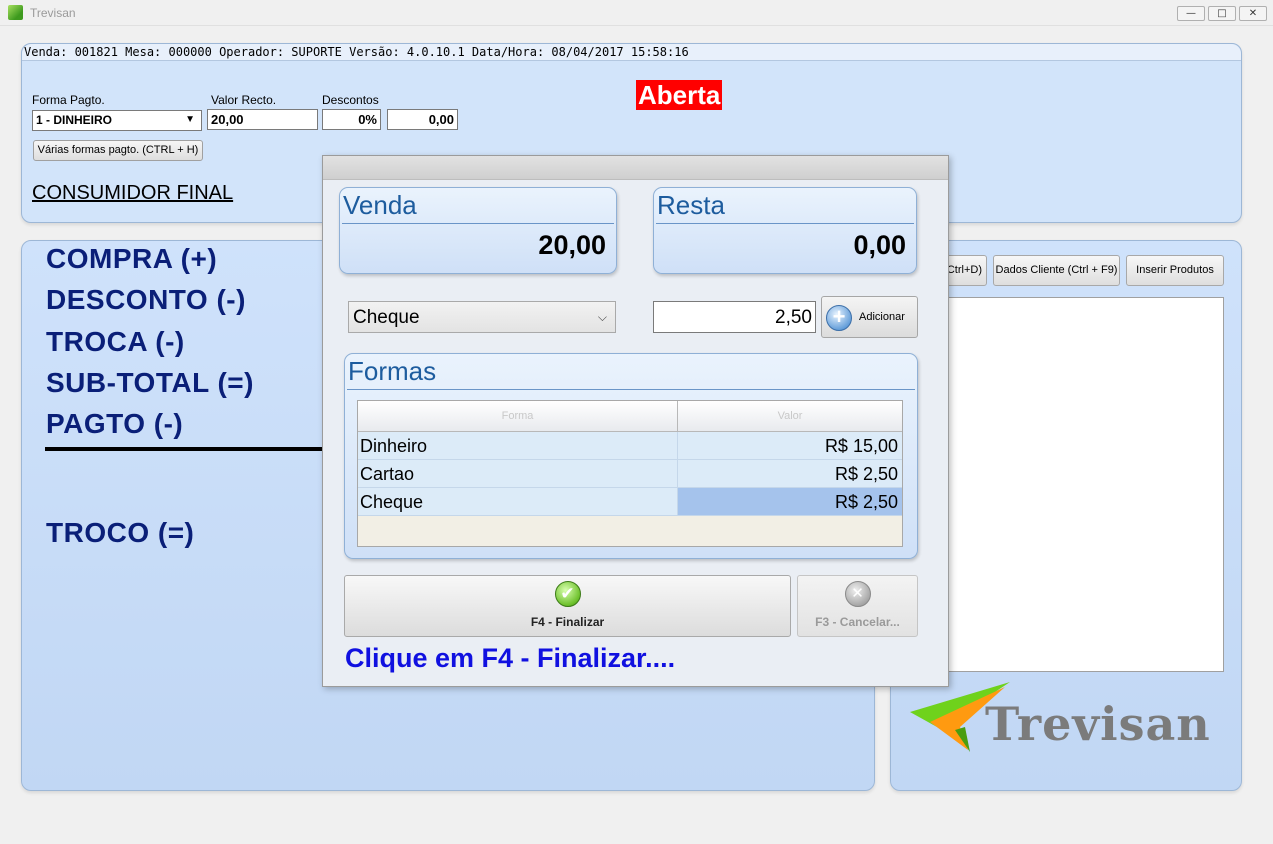 The image size is (1273, 844). I want to click on trevisan-logo-text: Trevisan, so click(1098, 724).